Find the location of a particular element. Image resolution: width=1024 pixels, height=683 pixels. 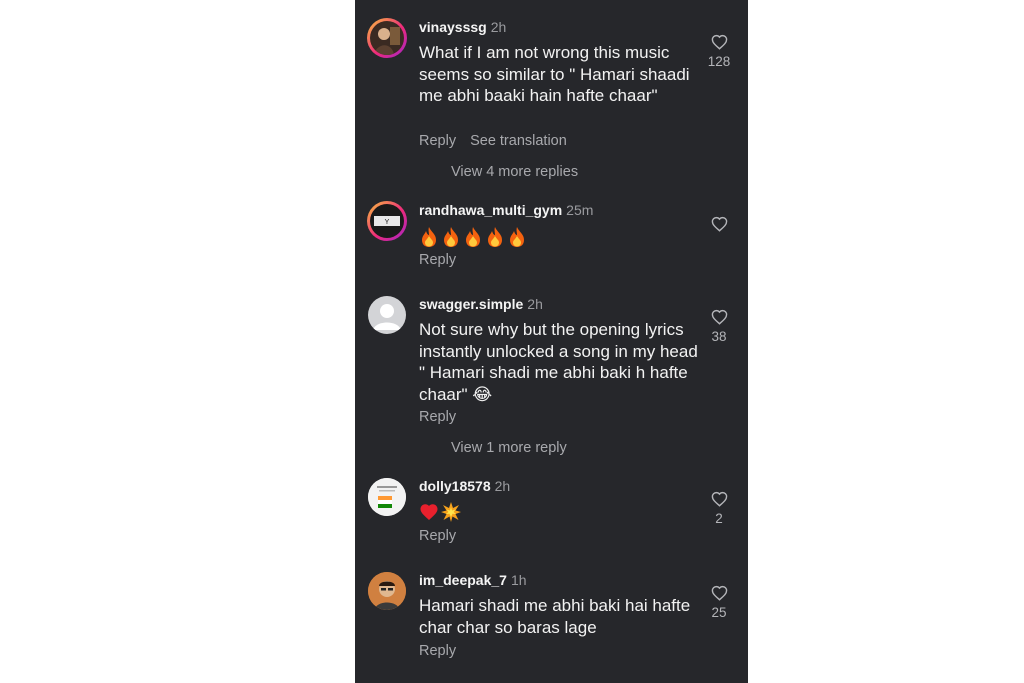

collision-emoji-icon is located at coordinates (451, 512).